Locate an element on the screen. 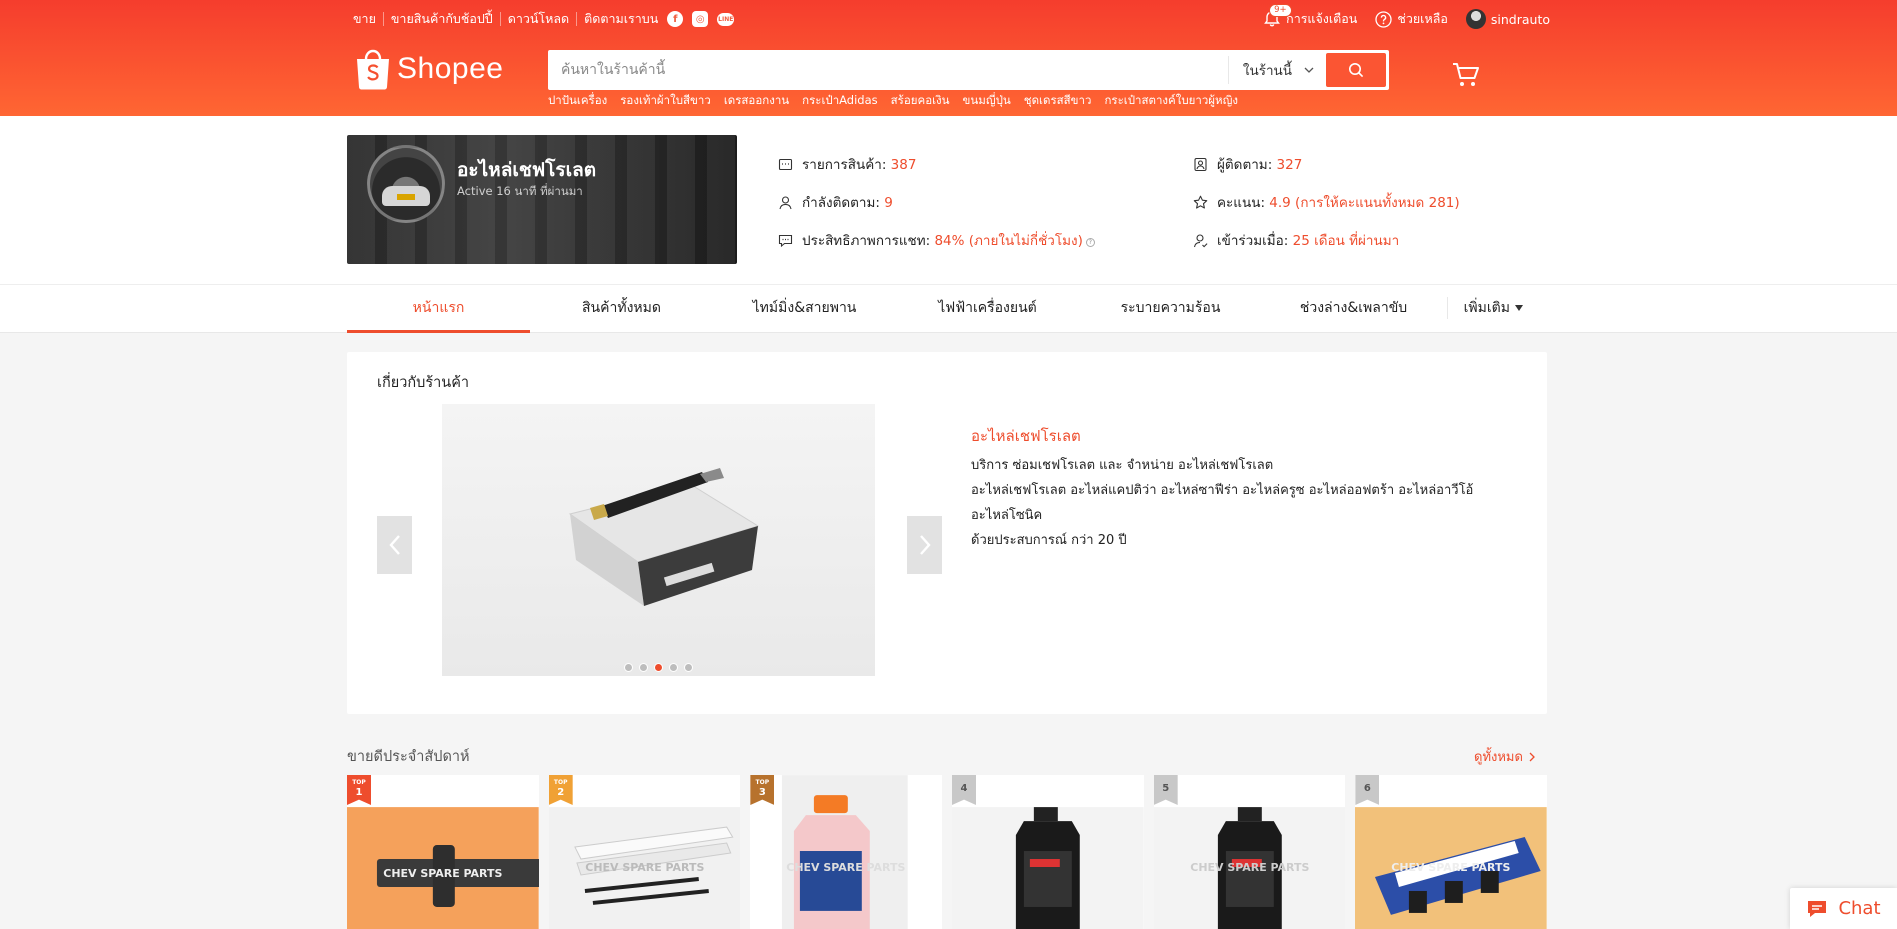 The image size is (1897, 929). rank-number: 2 is located at coordinates (561, 792).